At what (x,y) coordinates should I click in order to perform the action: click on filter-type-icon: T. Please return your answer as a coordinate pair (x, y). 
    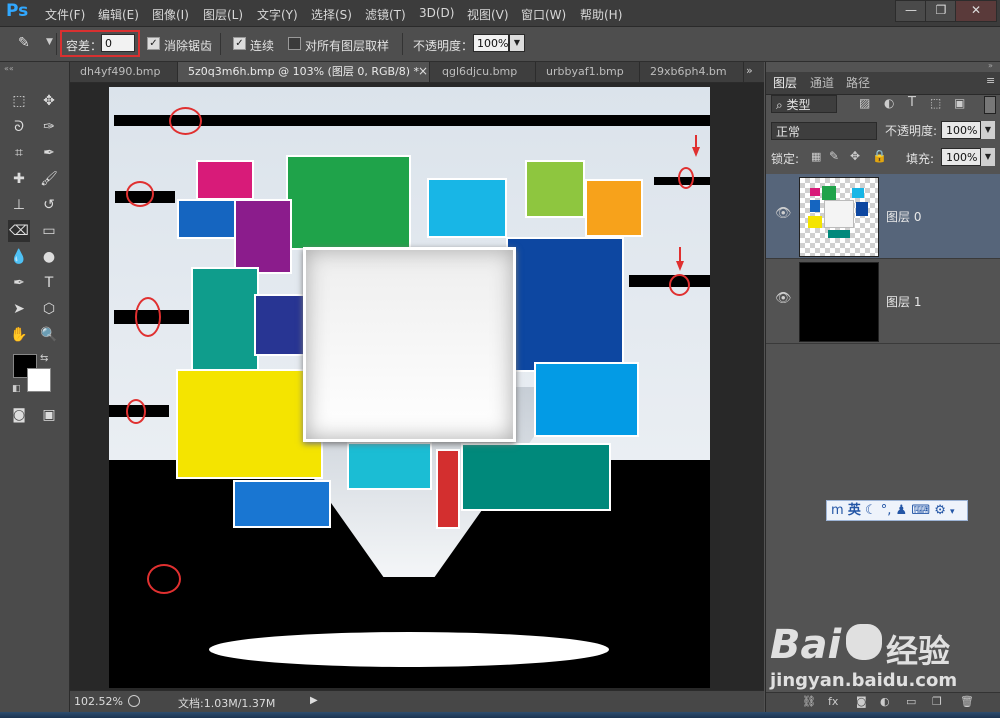
    Looking at the image, I should click on (912, 102).